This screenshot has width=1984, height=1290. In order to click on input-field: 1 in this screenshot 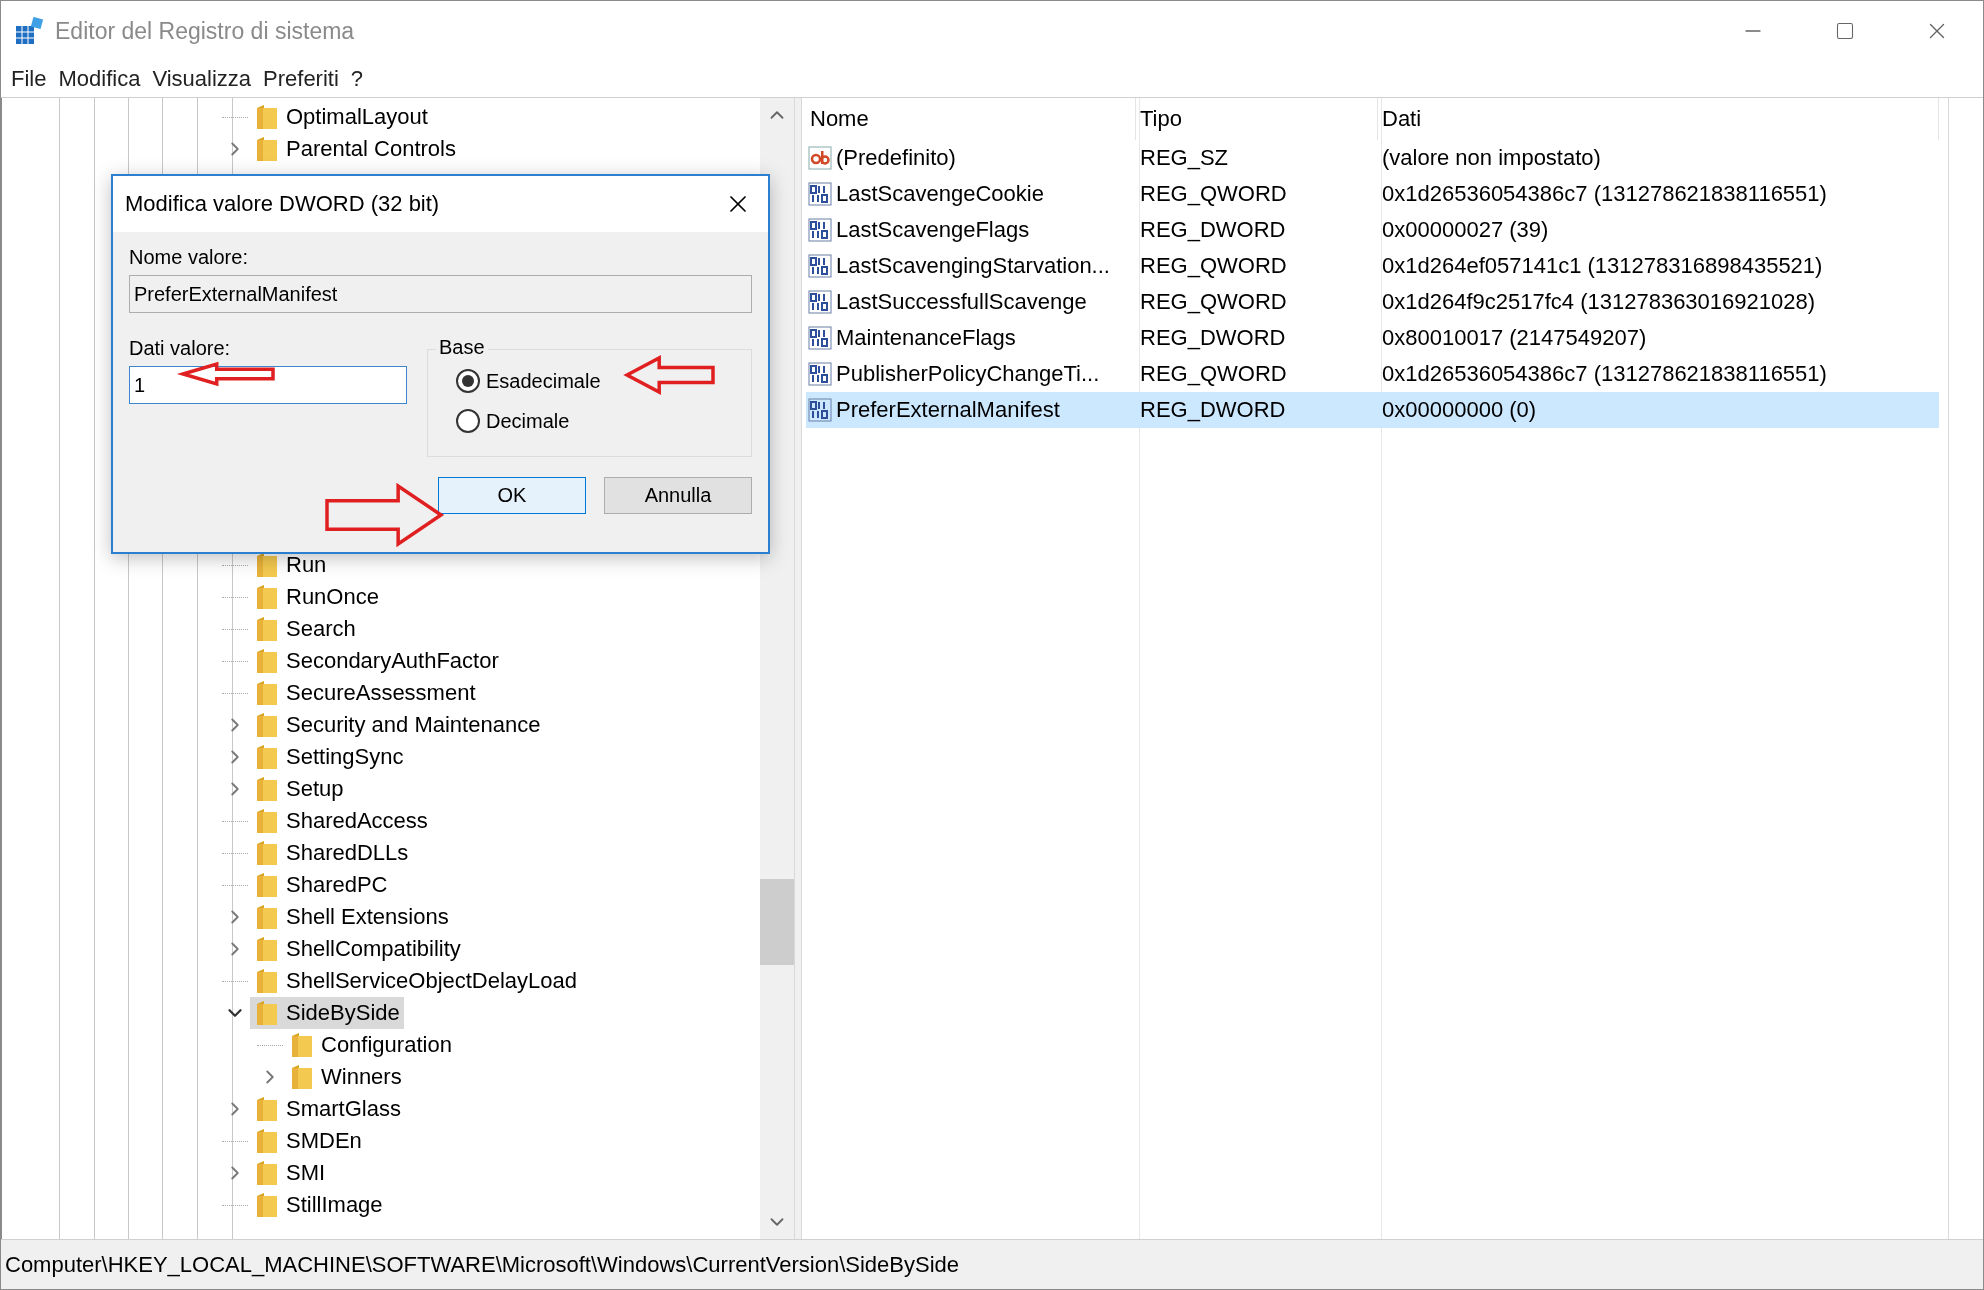, I will do `click(268, 385)`.